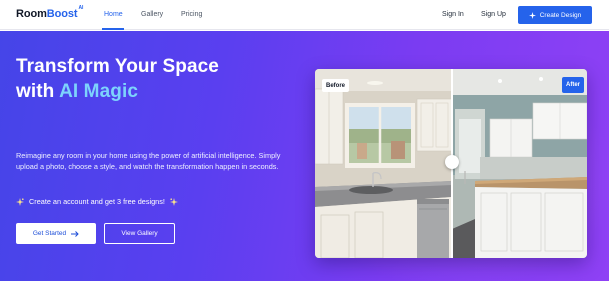 This screenshot has width=609, height=281. I want to click on get-started-label: Get Started, so click(49, 233).